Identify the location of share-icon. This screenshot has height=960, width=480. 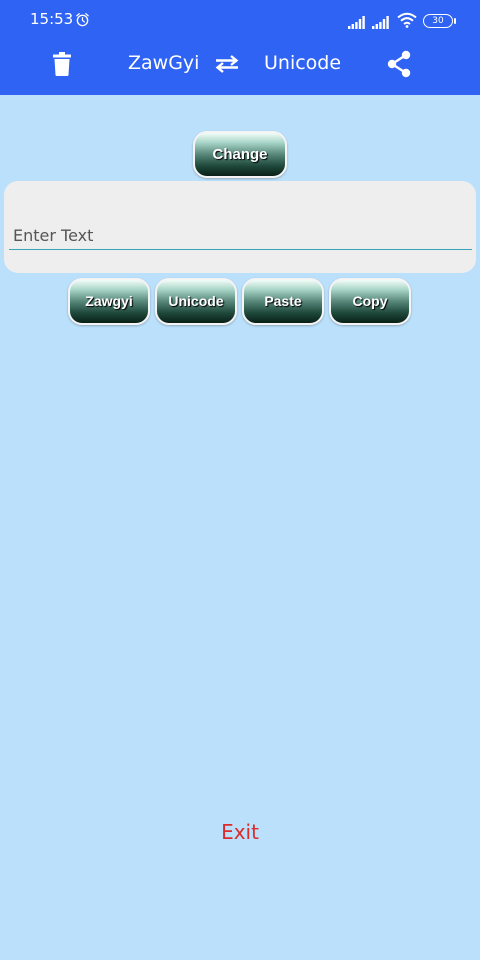
(399, 64).